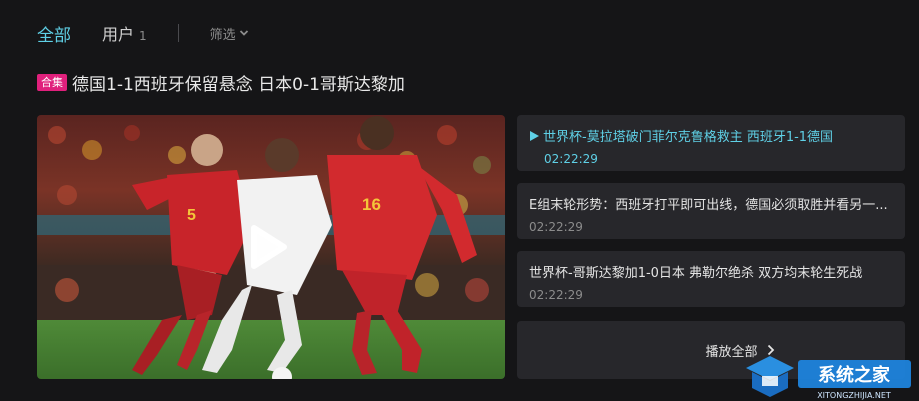  What do you see at coordinates (696, 273) in the screenshot?
I see `episode-title: 世界杯-哥斯达黎加1-0日本 弗勒尔绝杀 双方均末轮生死战` at bounding box center [696, 273].